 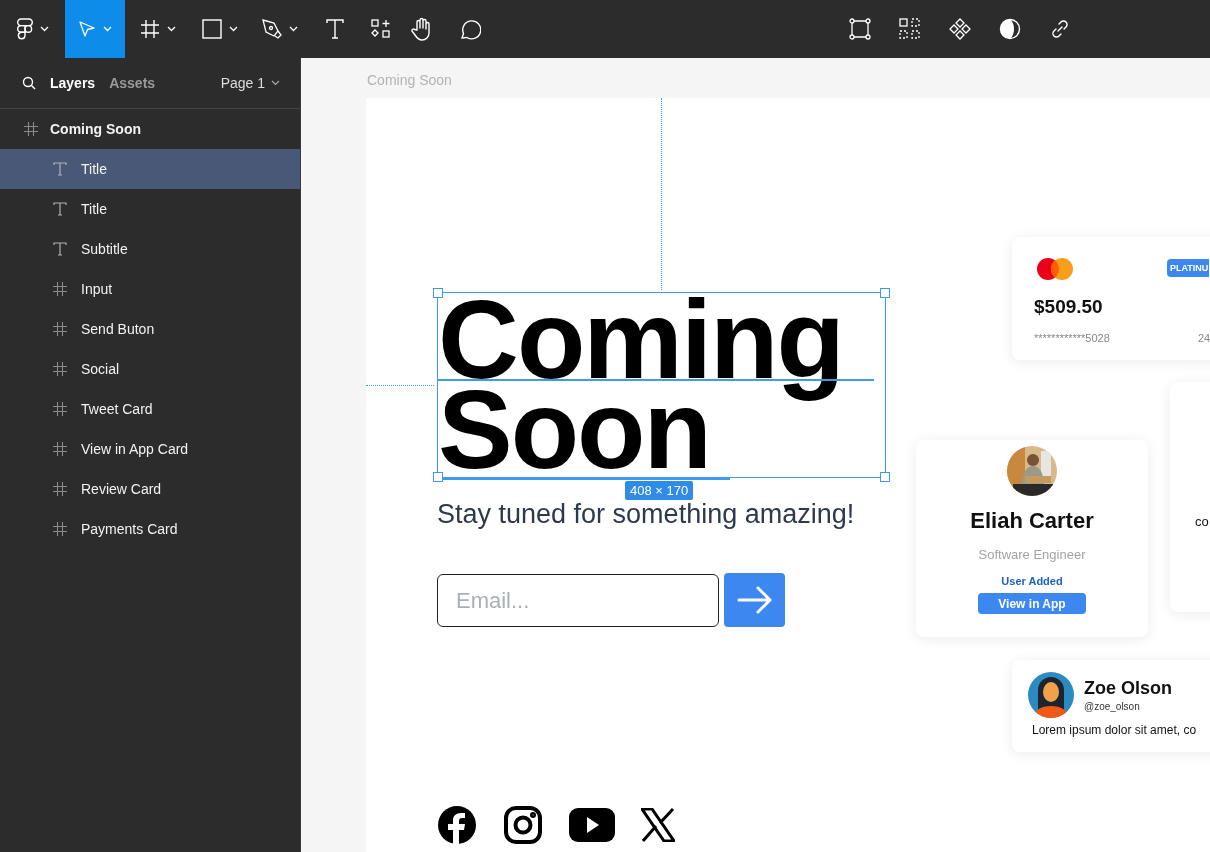 I want to click on status-label: User Added, so click(x=1032, y=581).